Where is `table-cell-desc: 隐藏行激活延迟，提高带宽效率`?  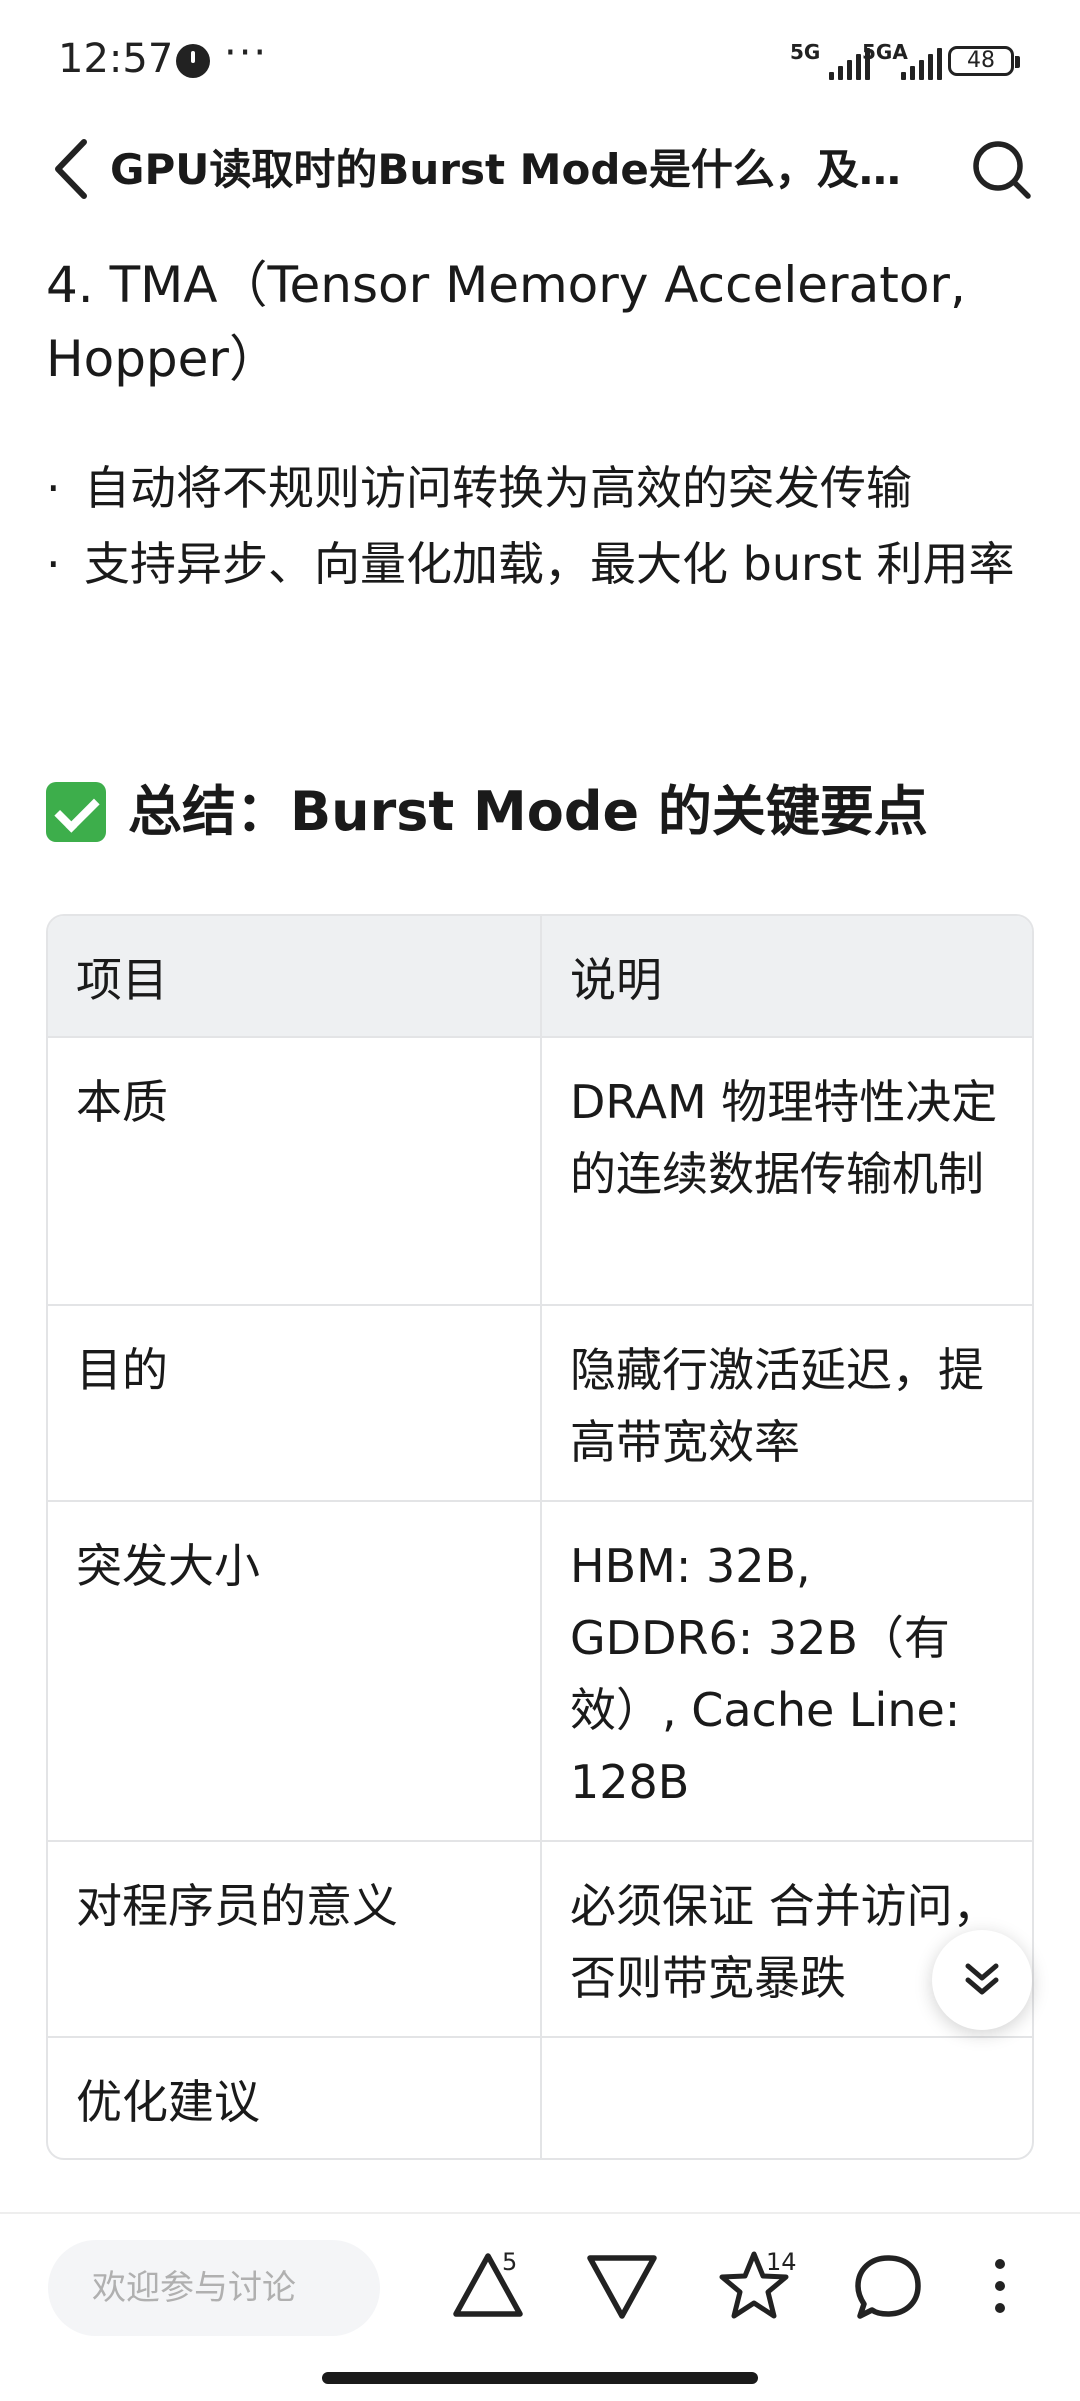
table-cell-desc: 隐藏行激活延迟，提高带宽效率 is located at coordinates (786, 1403).